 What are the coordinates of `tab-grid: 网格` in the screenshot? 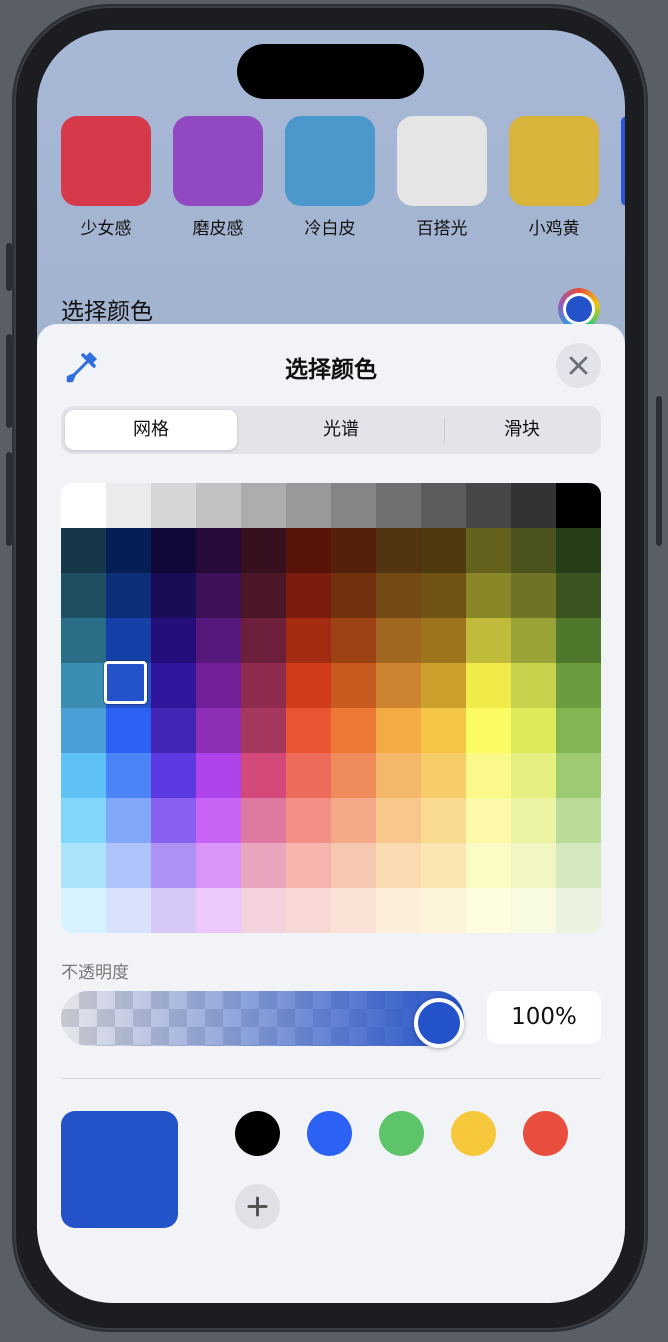 It's located at (151, 430).